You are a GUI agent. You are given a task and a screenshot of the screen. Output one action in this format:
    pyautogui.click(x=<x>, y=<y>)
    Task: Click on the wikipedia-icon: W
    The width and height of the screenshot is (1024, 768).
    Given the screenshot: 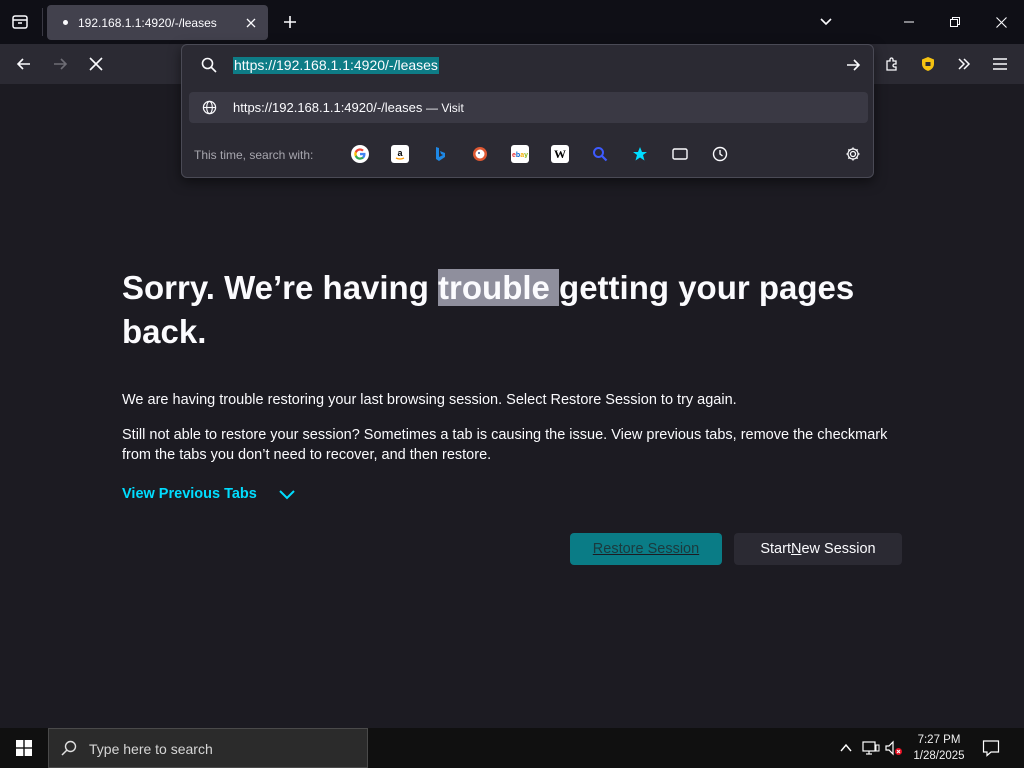 What is the action you would take?
    pyautogui.click(x=560, y=154)
    